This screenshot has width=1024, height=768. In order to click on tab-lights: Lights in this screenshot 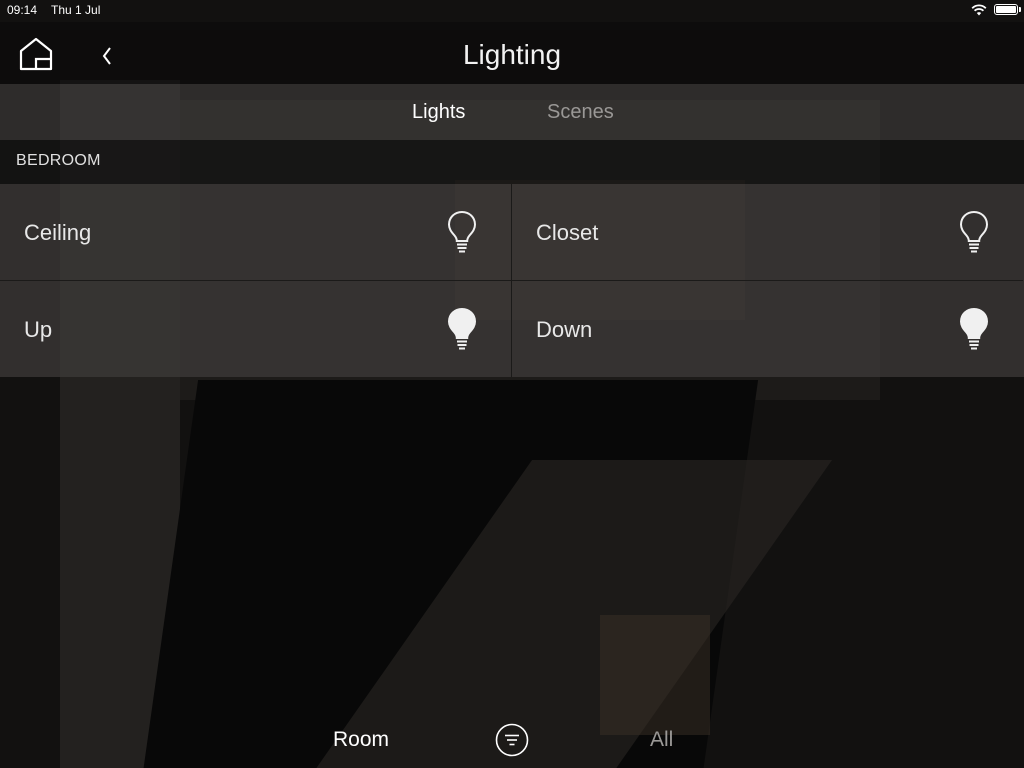, I will do `click(438, 112)`.